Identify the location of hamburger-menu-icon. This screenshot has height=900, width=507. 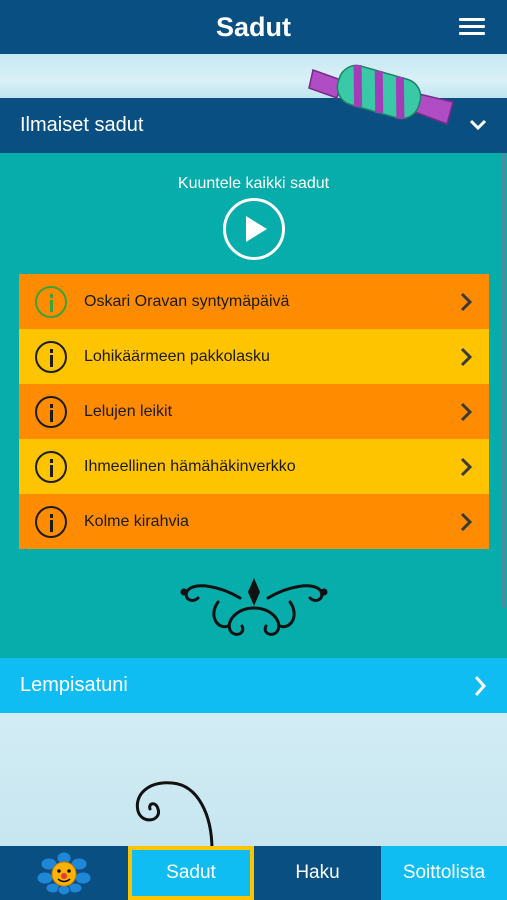
(472, 28).